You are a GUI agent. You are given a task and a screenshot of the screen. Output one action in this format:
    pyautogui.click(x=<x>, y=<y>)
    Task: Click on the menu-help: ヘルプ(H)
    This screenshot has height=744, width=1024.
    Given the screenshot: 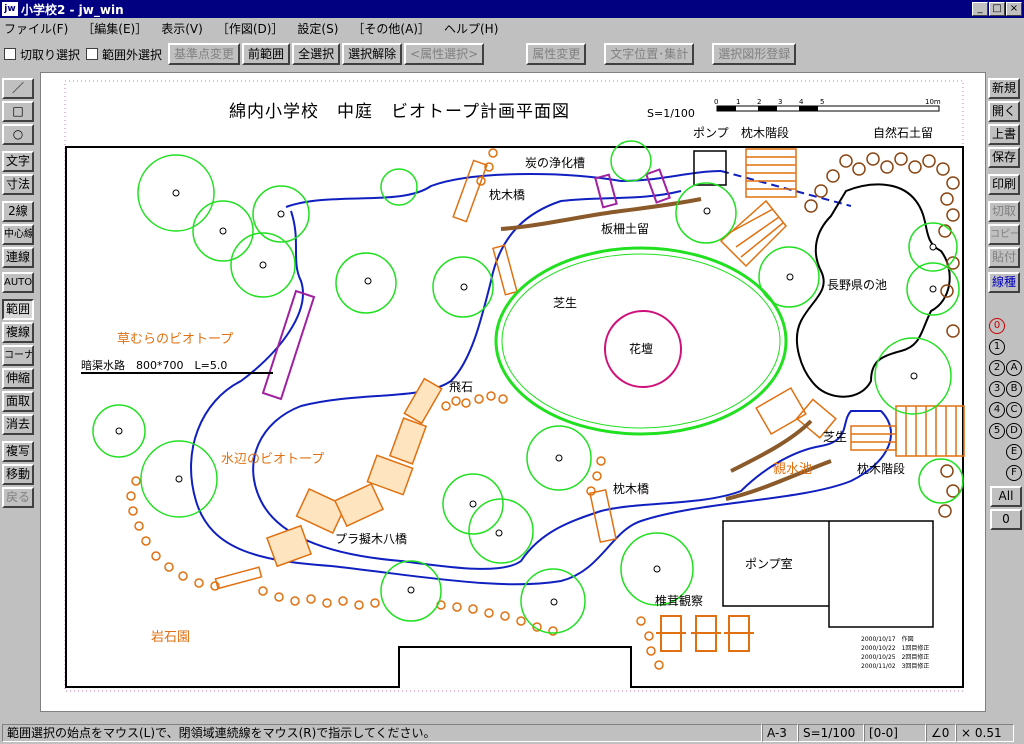 What is the action you would take?
    pyautogui.click(x=471, y=28)
    